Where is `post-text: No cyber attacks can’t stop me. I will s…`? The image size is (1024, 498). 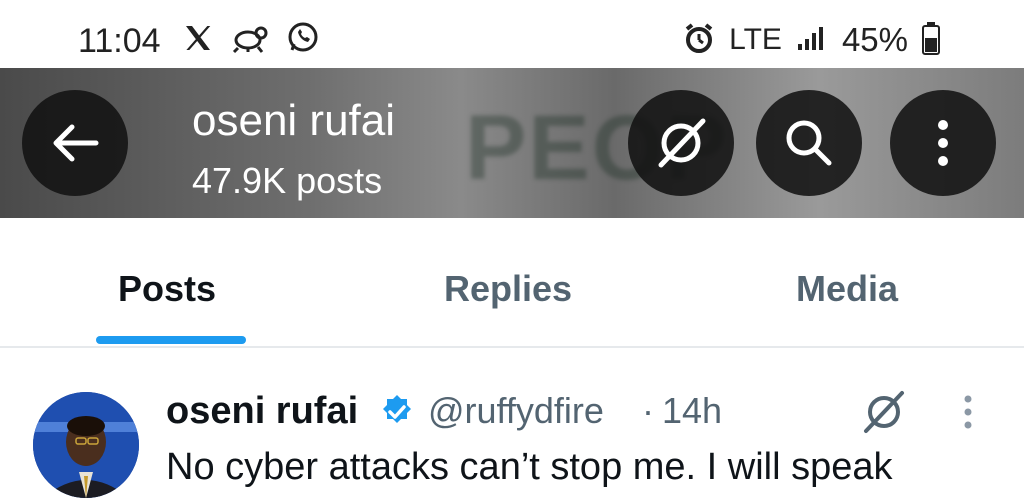 post-text: No cyber attacks can’t stop me. I will s… is located at coordinates (529, 467).